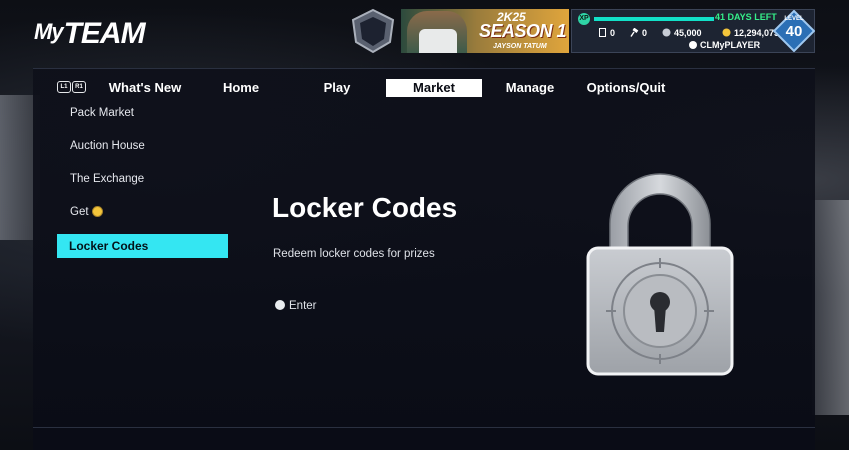  Describe the element at coordinates (142, 246) in the screenshot. I see `submenu-item-locker-codes: Locker Codes` at that location.